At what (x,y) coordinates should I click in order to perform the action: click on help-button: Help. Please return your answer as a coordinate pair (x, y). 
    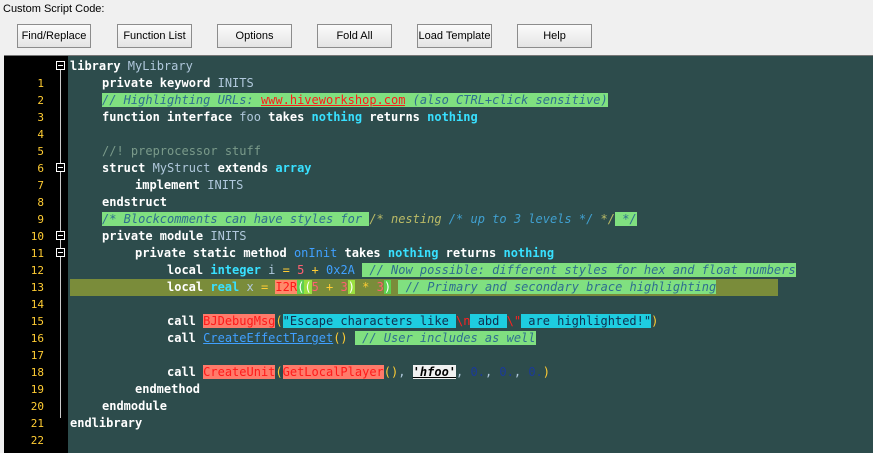
    Looking at the image, I should click on (554, 36).